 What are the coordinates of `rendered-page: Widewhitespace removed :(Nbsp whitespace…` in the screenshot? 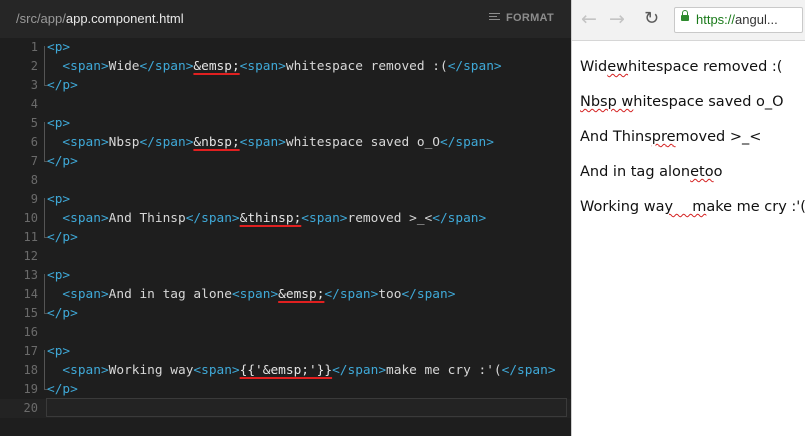 It's located at (692, 146).